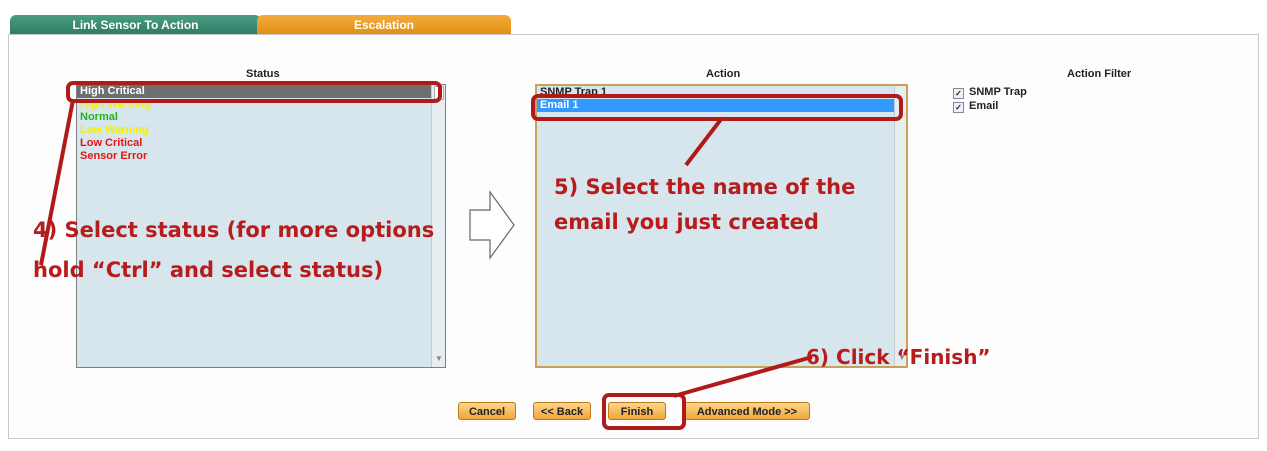 The height and width of the screenshot is (451, 1267). I want to click on annotation-step4-line2: hold “Ctrl” and select status), so click(208, 270).